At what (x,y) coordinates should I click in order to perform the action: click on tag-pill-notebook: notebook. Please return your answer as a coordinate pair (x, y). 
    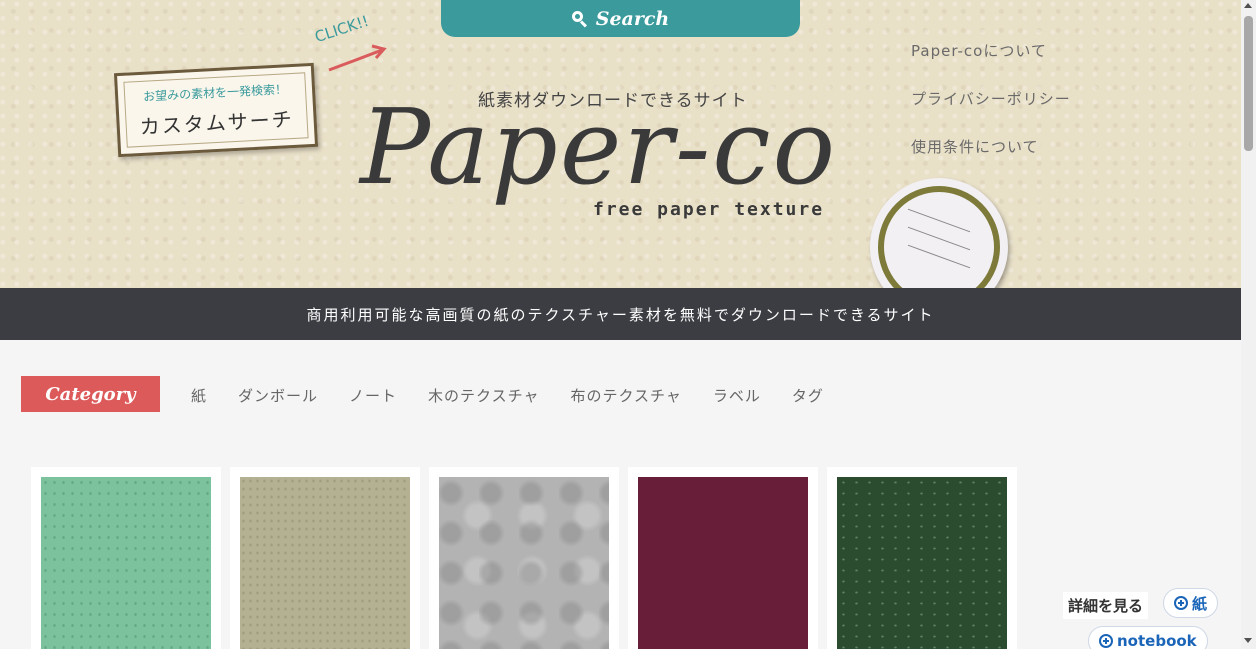
    Looking at the image, I should click on (1148, 637).